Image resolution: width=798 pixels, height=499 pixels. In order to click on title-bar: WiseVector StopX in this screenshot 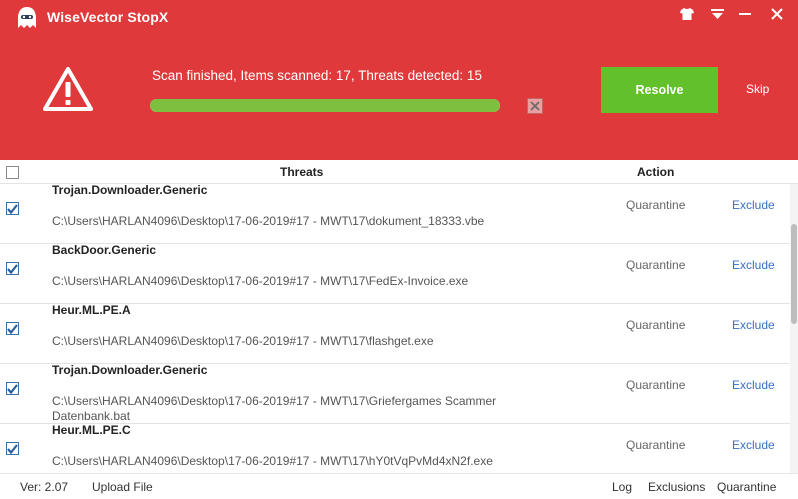, I will do `click(399, 16)`.